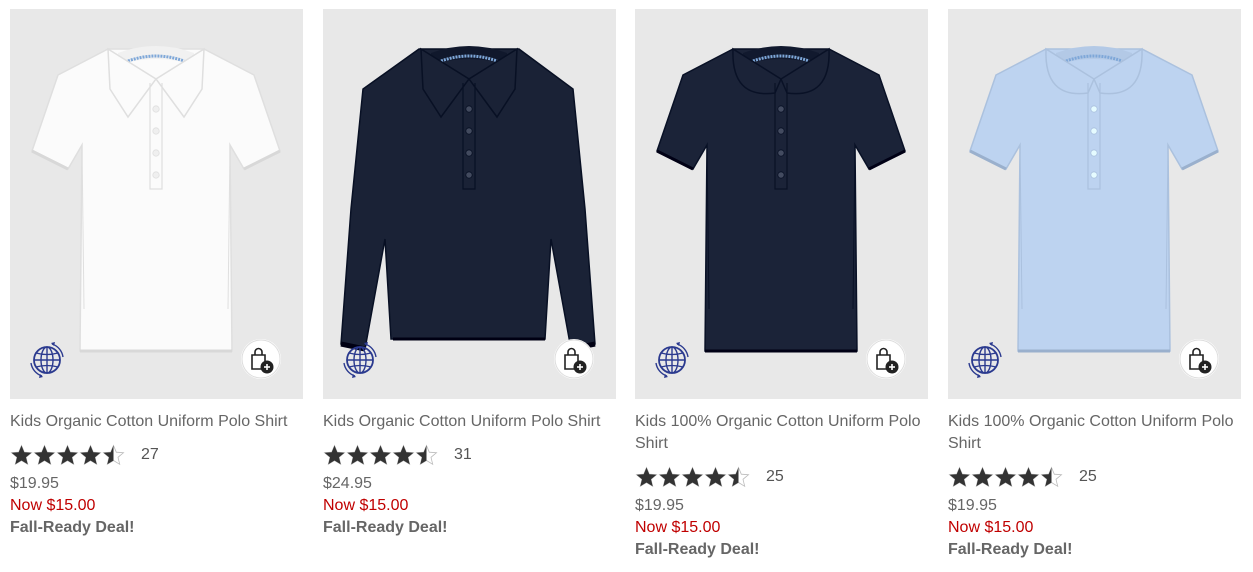  I want to click on rating: 31, so click(469, 455).